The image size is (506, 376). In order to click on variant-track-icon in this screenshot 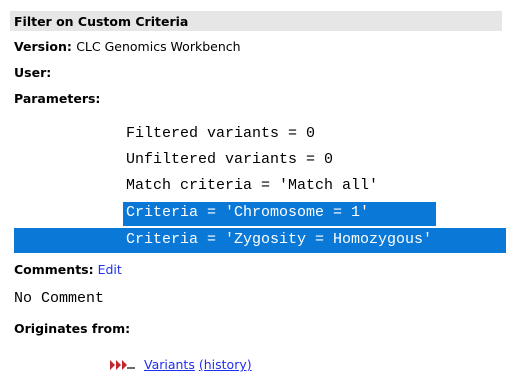, I will do `click(124, 365)`.